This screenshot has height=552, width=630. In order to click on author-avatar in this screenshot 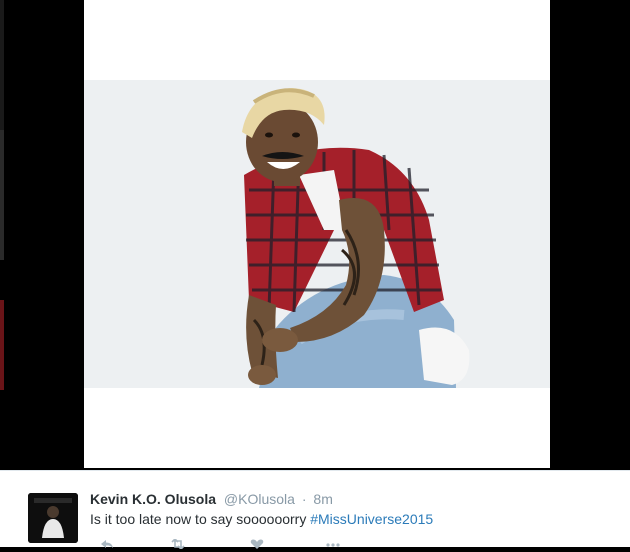, I will do `click(53, 518)`.